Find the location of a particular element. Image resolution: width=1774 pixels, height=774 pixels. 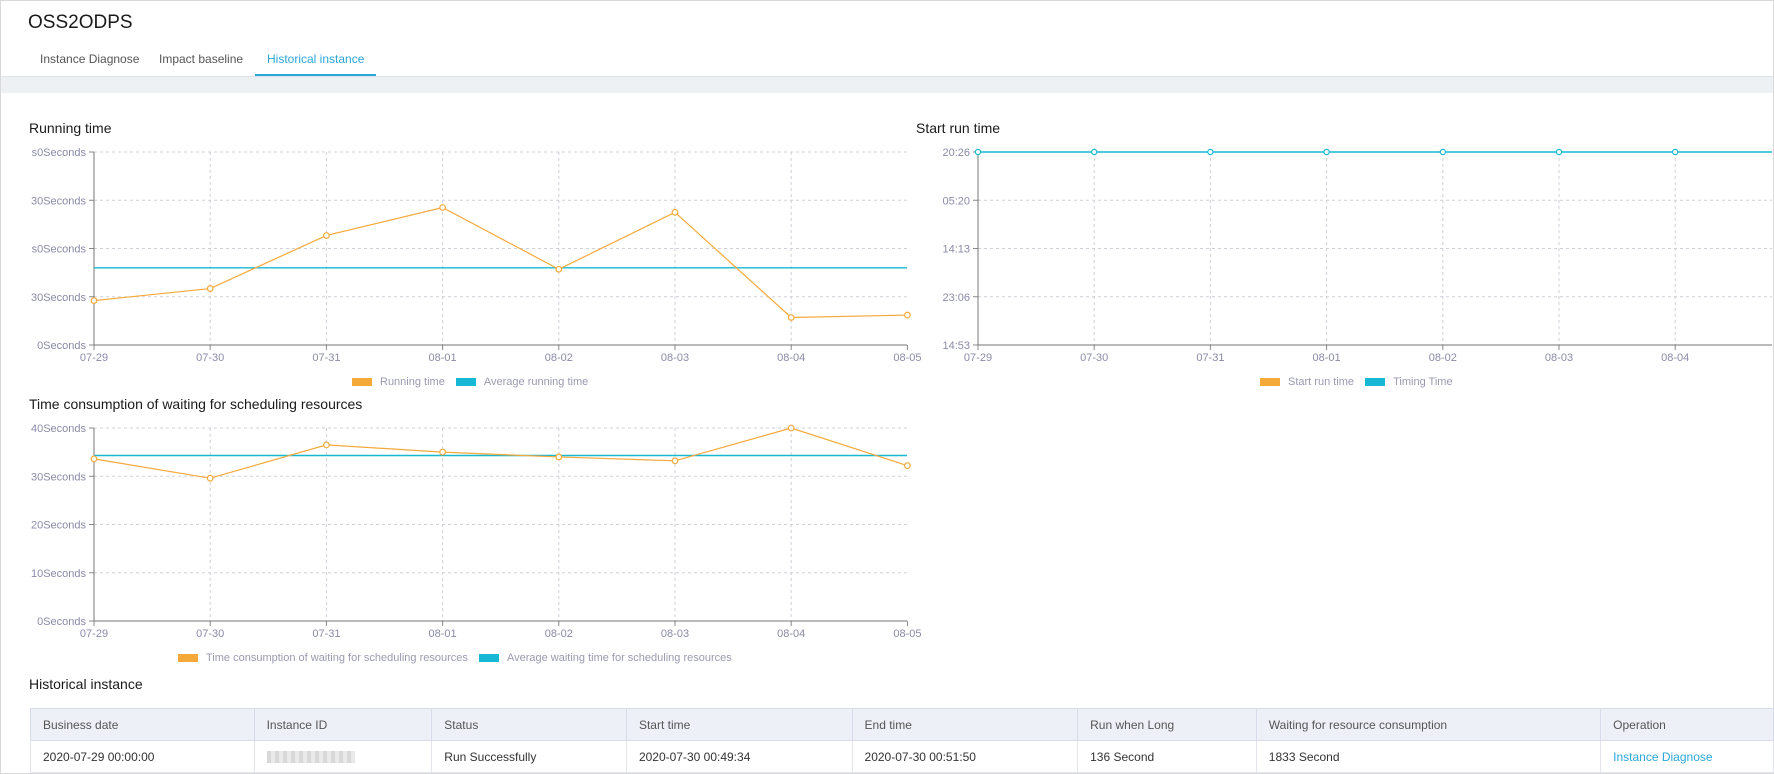

legend-label: Running time is located at coordinates (412, 382).